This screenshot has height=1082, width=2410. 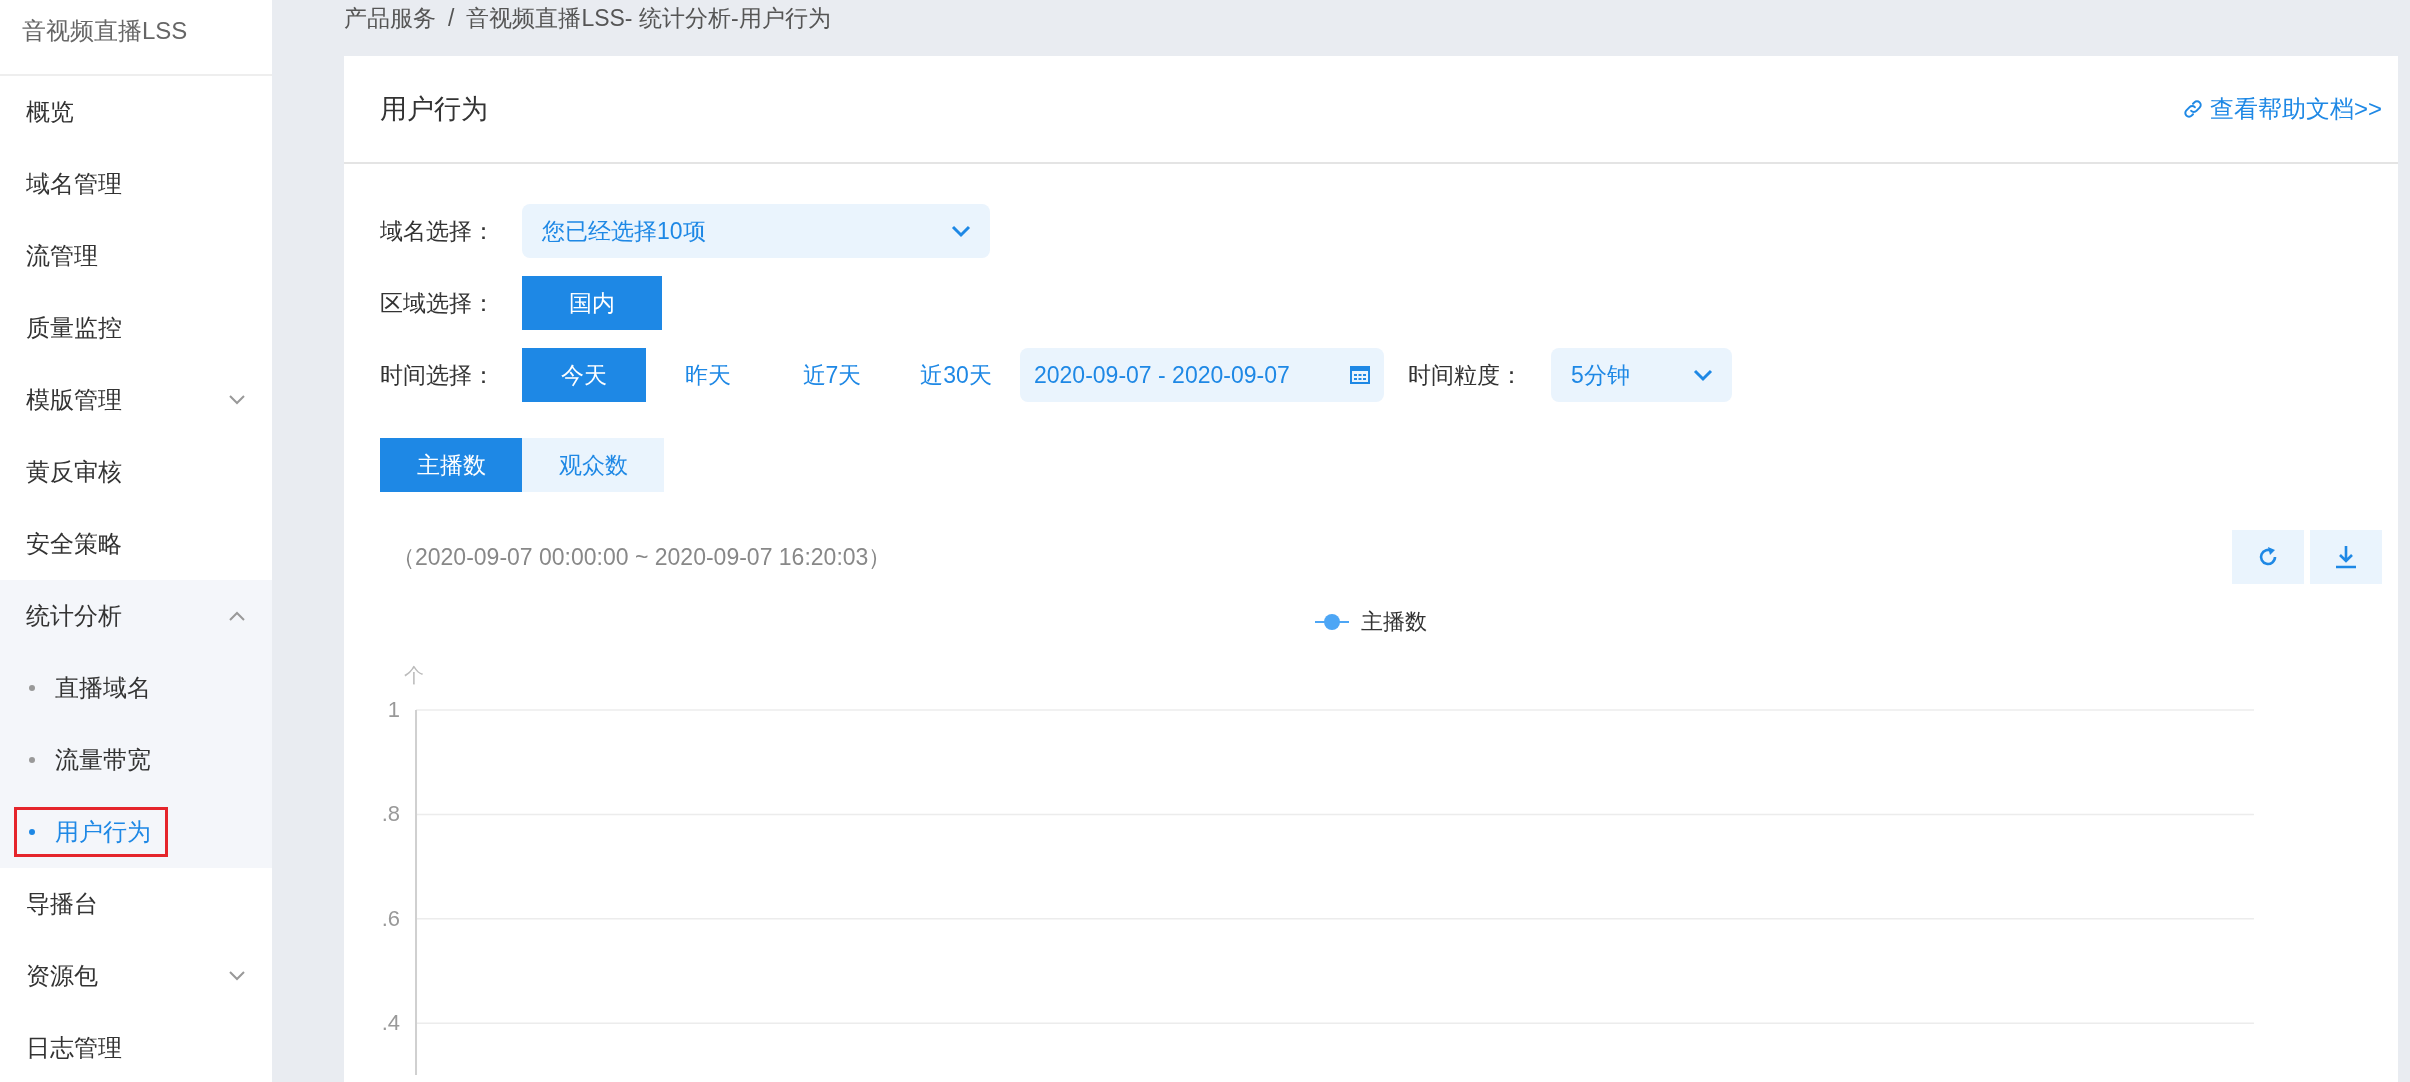 What do you see at coordinates (91, 832) in the screenshot?
I see `sidebar-subitem: 用户行为` at bounding box center [91, 832].